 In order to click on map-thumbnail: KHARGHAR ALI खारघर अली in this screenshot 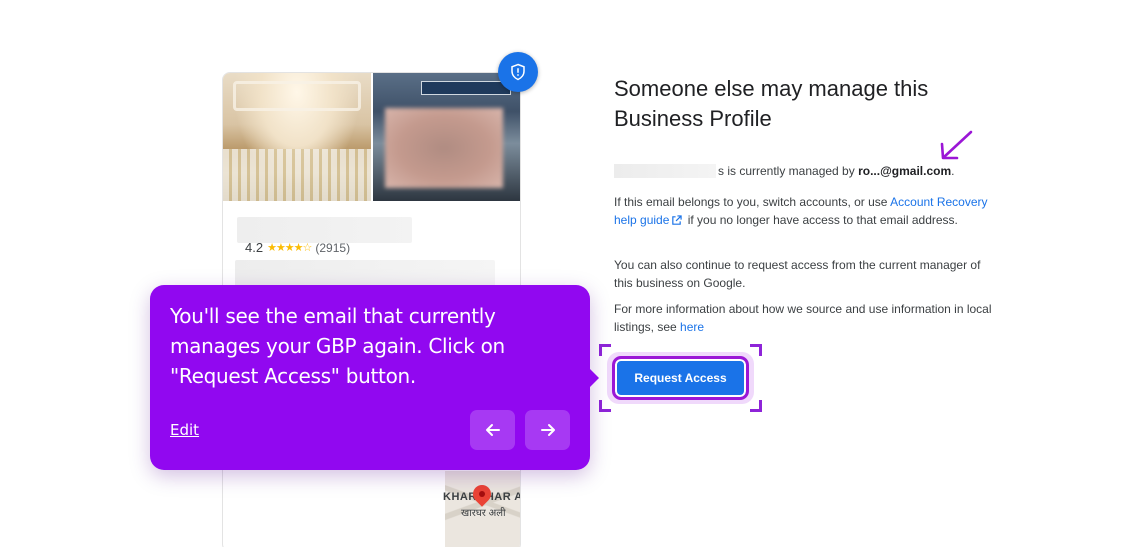, I will do `click(481, 509)`.